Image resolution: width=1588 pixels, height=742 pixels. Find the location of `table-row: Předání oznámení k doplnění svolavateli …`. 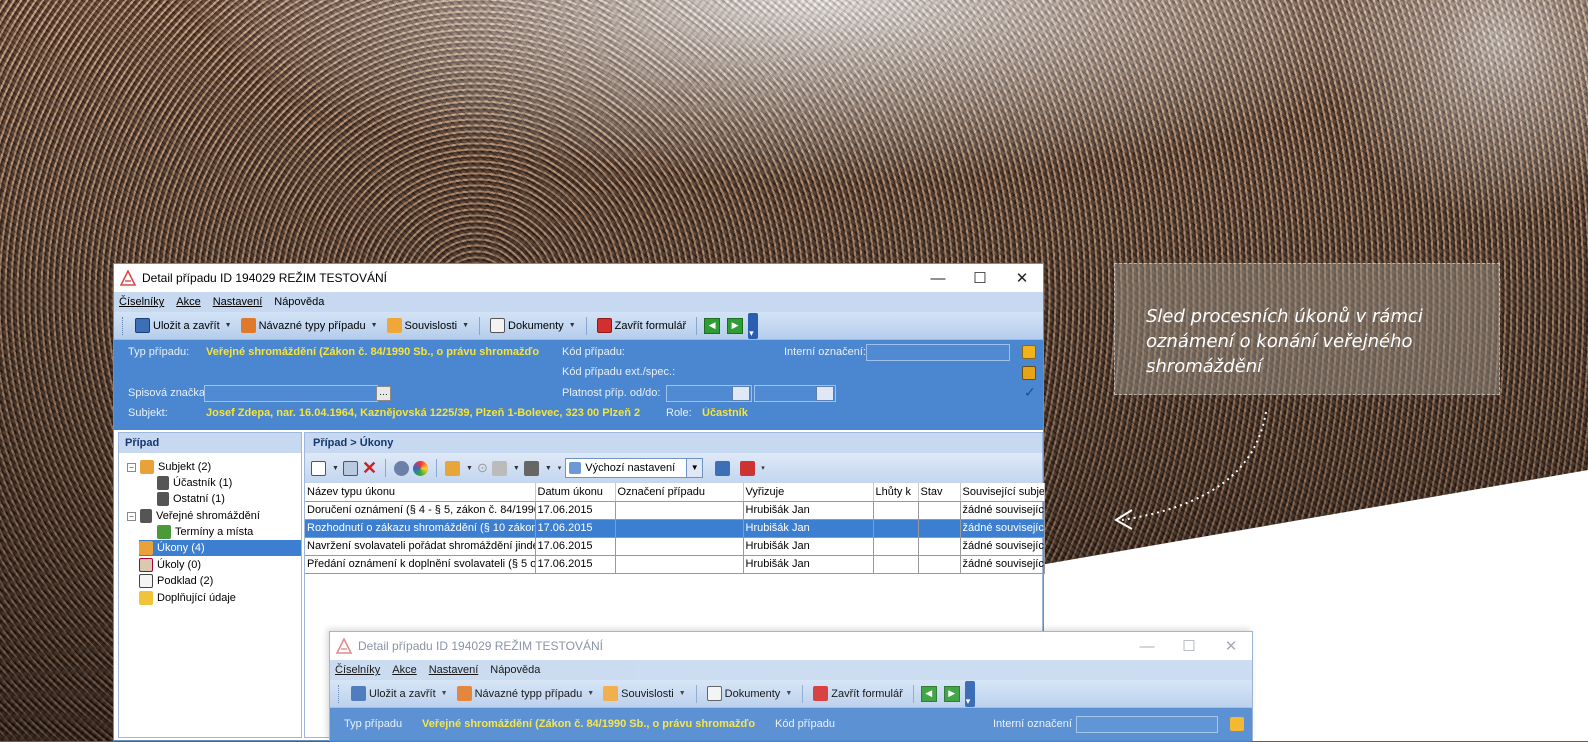

table-row: Předání oznámení k doplnění svolavateli … is located at coordinates (675, 564).